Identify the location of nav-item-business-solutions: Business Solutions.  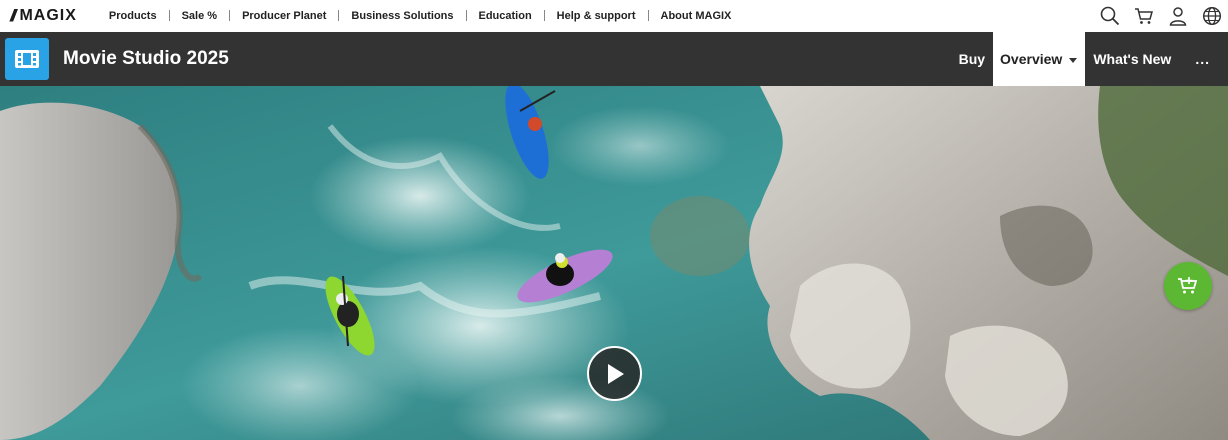
(402, 16).